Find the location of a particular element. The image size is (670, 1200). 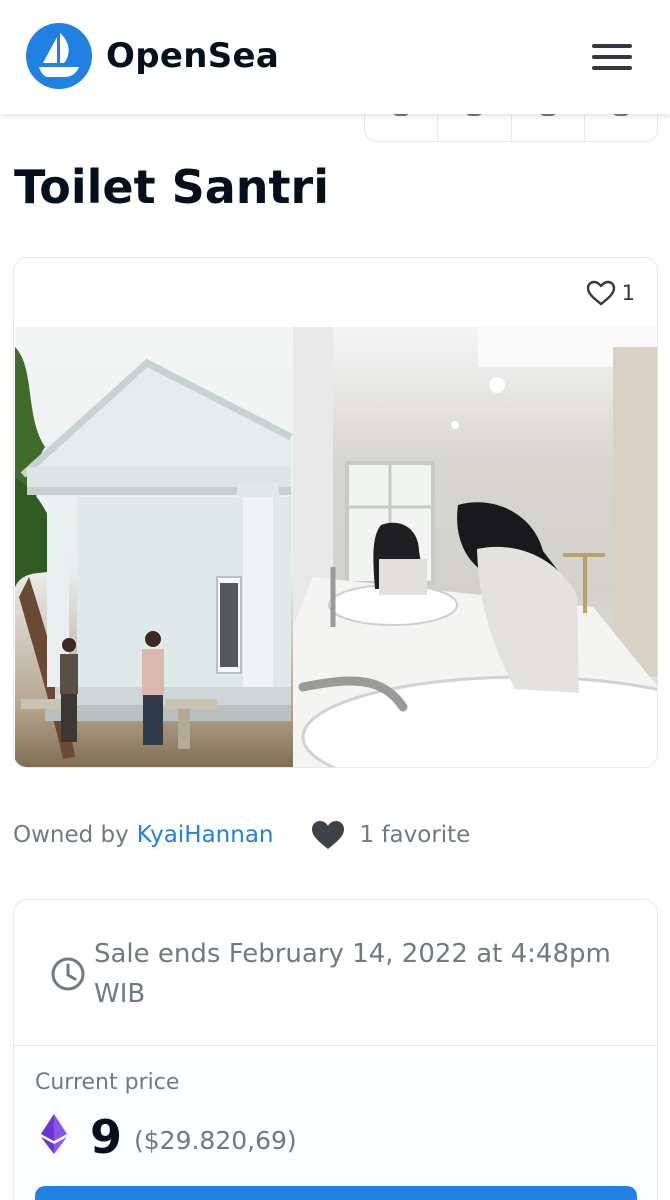

item-title: Toilet Santri is located at coordinates (171, 187).